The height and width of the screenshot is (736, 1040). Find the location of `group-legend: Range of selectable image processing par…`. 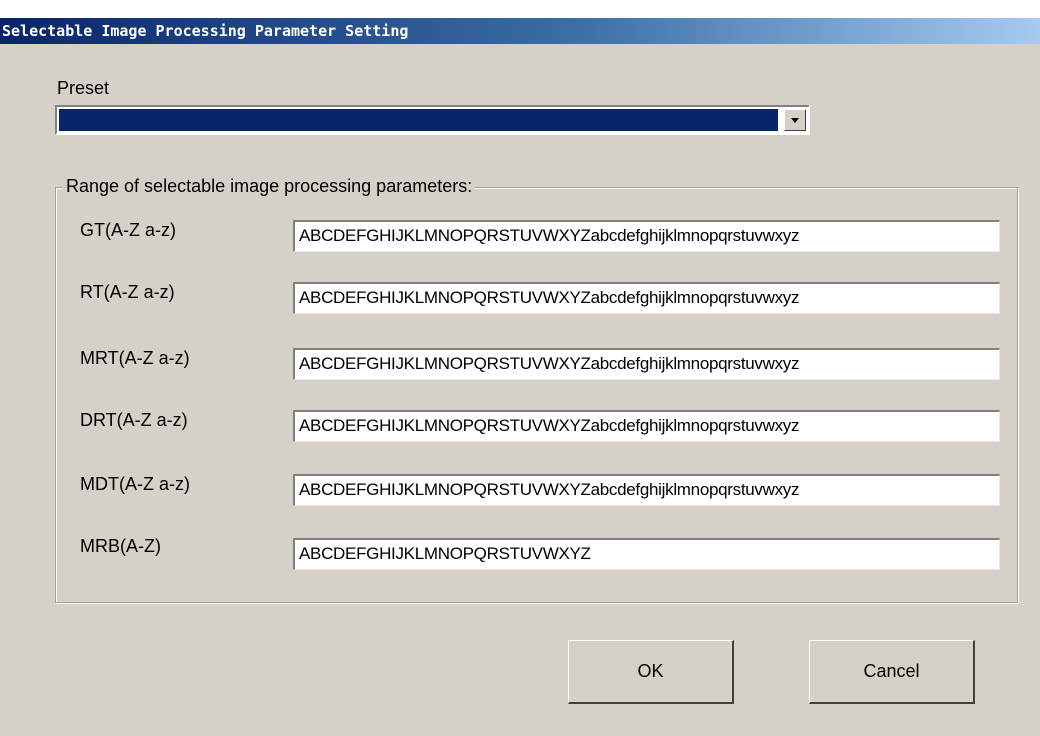

group-legend: Range of selectable image processing par… is located at coordinates (269, 186).